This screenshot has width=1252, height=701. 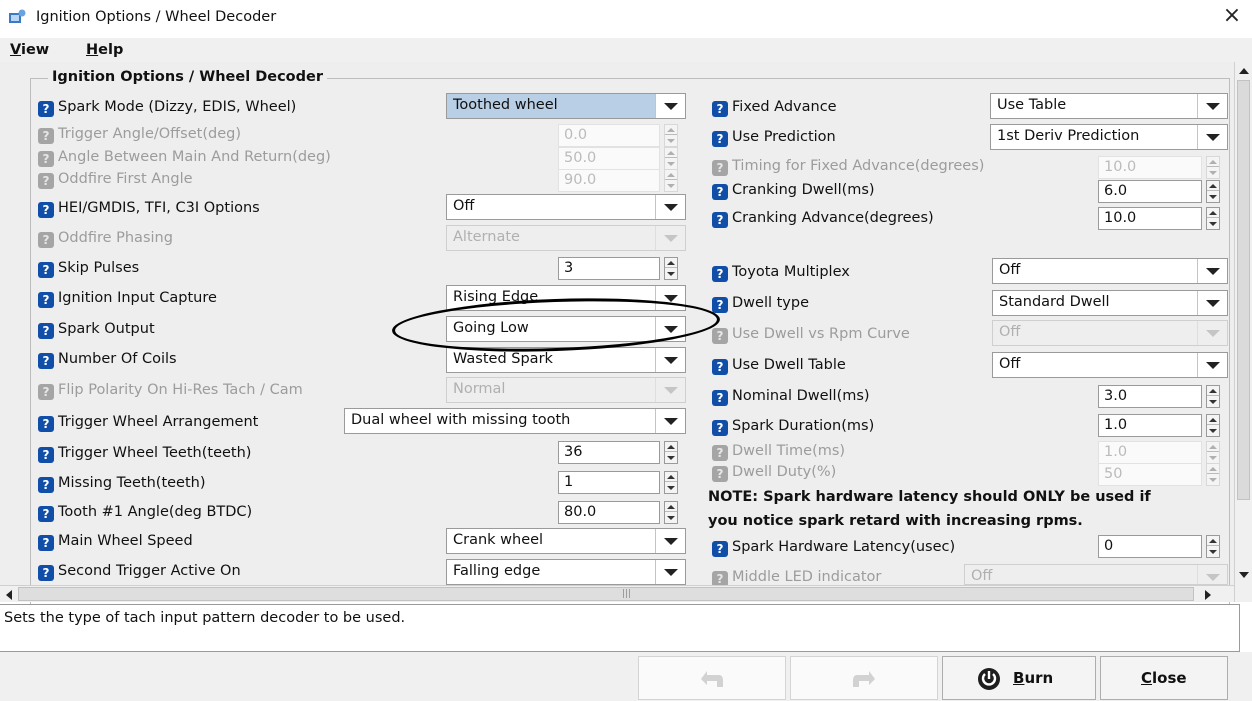 What do you see at coordinates (609, 482) in the screenshot?
I see `missing-teeth-field: 1` at bounding box center [609, 482].